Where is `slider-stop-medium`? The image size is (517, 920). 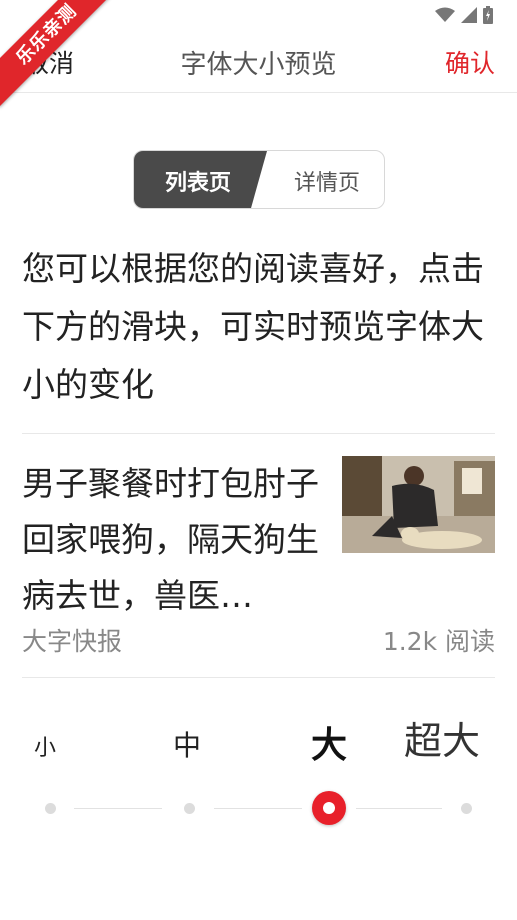
slider-stop-medium is located at coordinates (189, 808).